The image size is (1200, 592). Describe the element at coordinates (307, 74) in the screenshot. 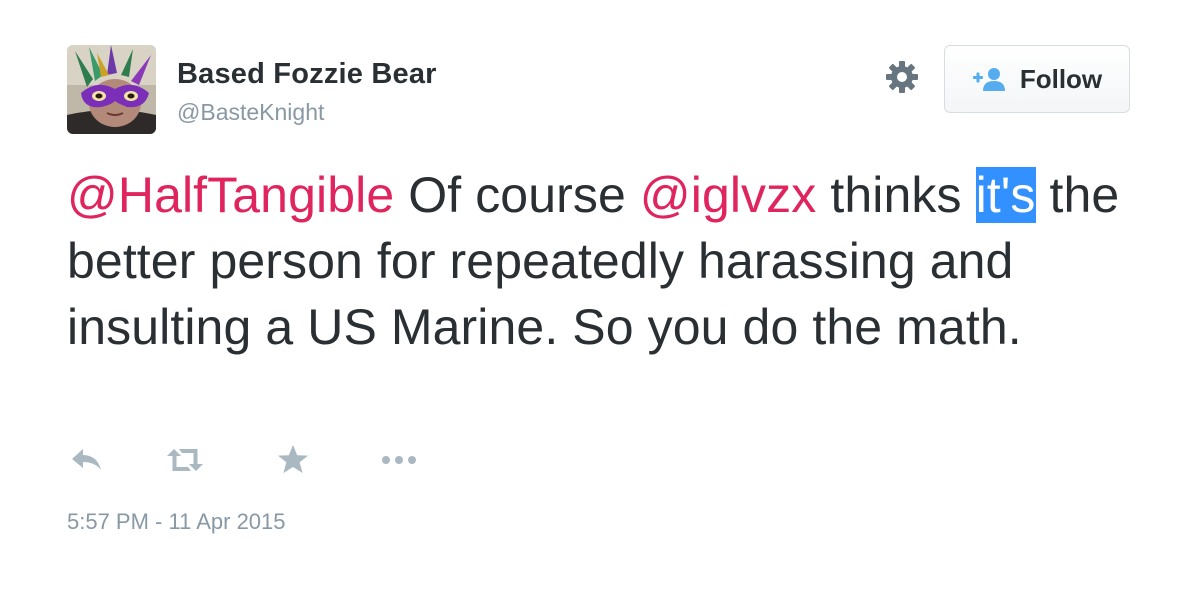

I see `user-display-name: Based Fozzie Bear` at that location.